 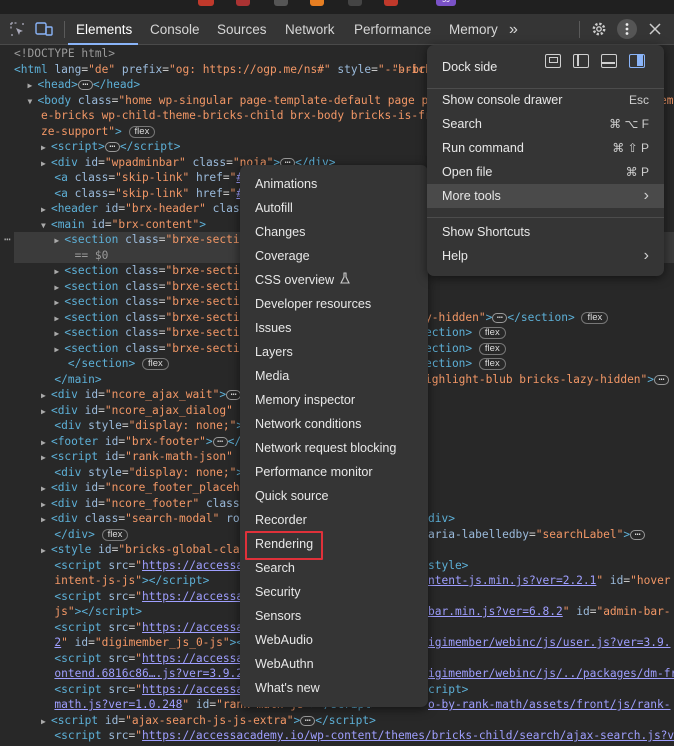 I want to click on menu-item-label: Layers, so click(x=274, y=352).